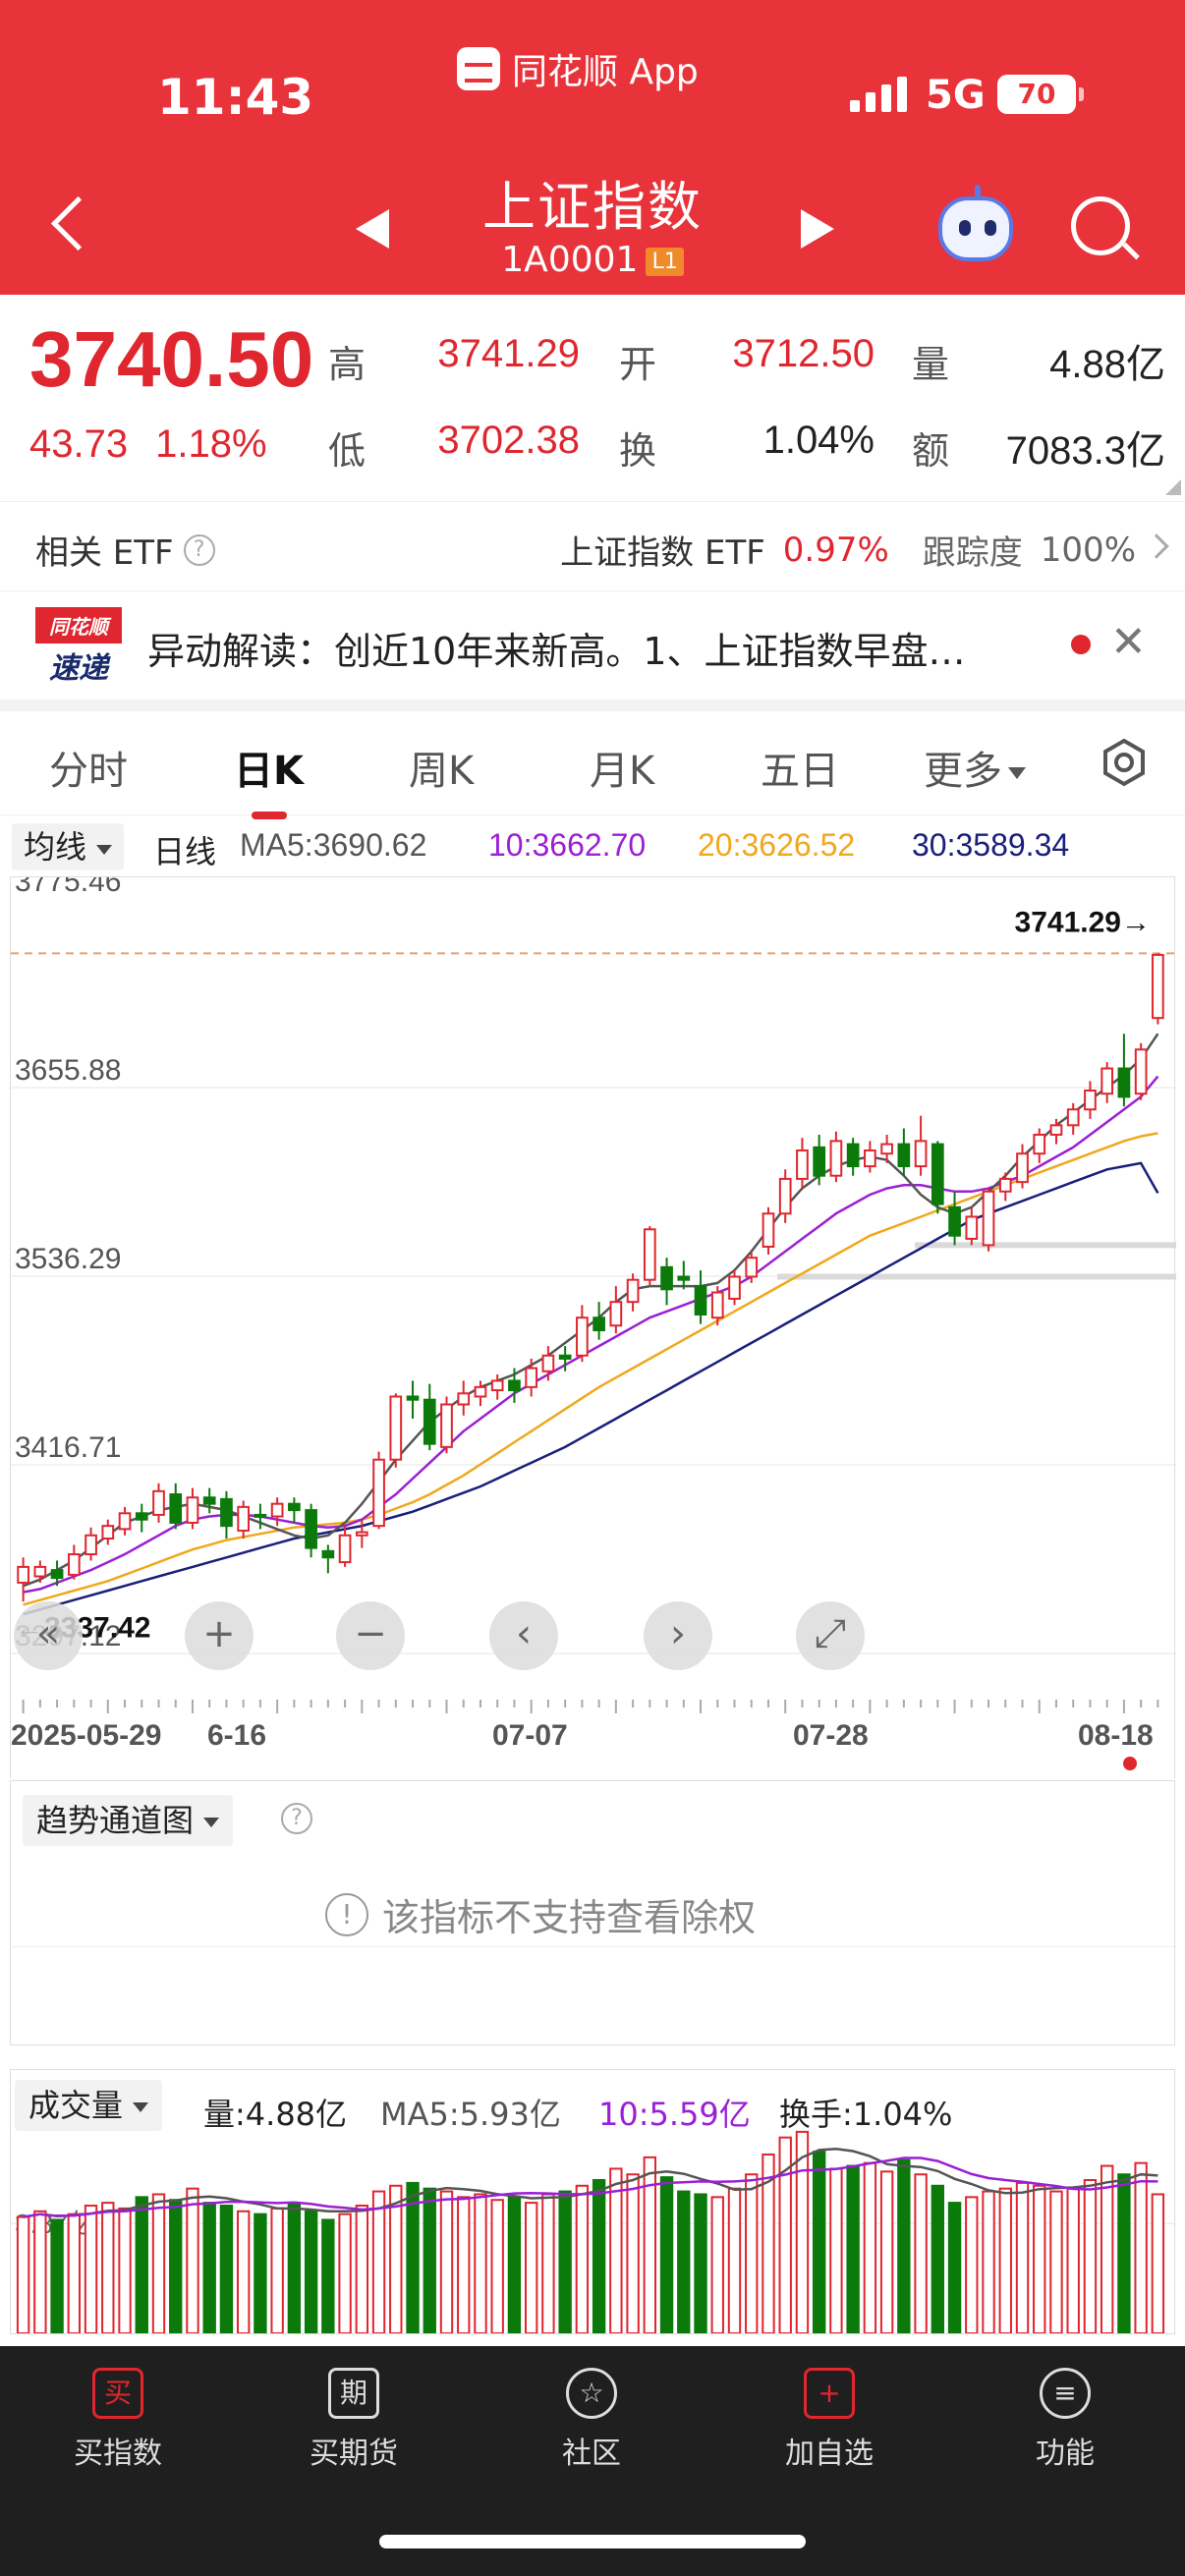 The width and height of the screenshot is (1185, 2576). What do you see at coordinates (830, 2393) in the screenshot?
I see `add-icon: +` at bounding box center [830, 2393].